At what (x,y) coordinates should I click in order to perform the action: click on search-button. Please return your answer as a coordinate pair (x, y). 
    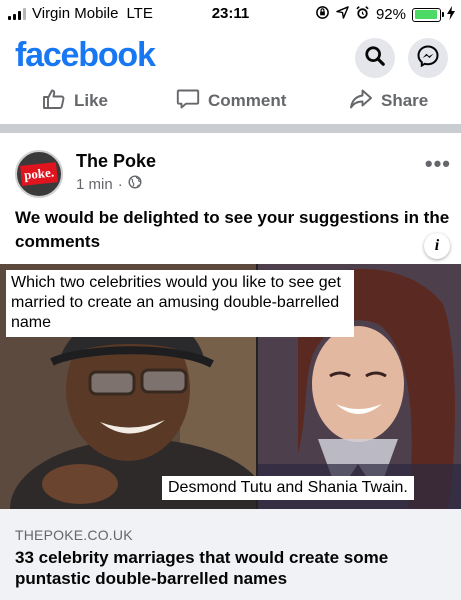
    Looking at the image, I should click on (375, 58).